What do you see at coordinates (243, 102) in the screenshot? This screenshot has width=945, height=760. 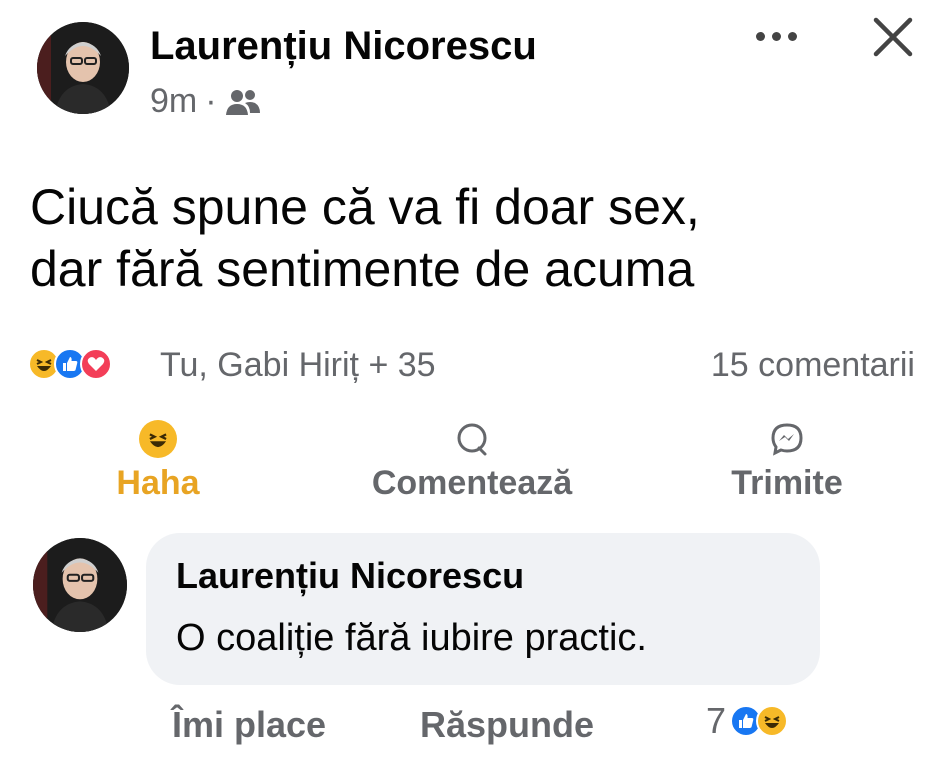 I see `friends-icon` at bounding box center [243, 102].